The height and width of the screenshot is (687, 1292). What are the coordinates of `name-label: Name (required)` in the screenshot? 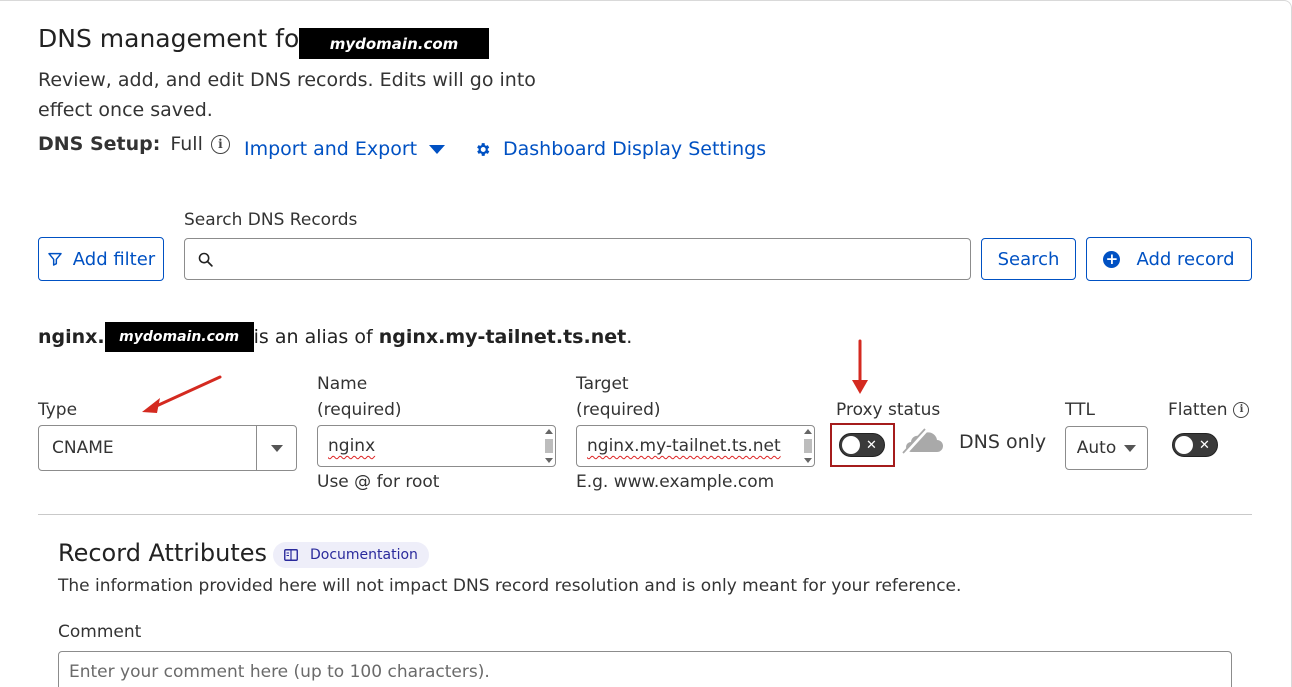 It's located at (359, 397).